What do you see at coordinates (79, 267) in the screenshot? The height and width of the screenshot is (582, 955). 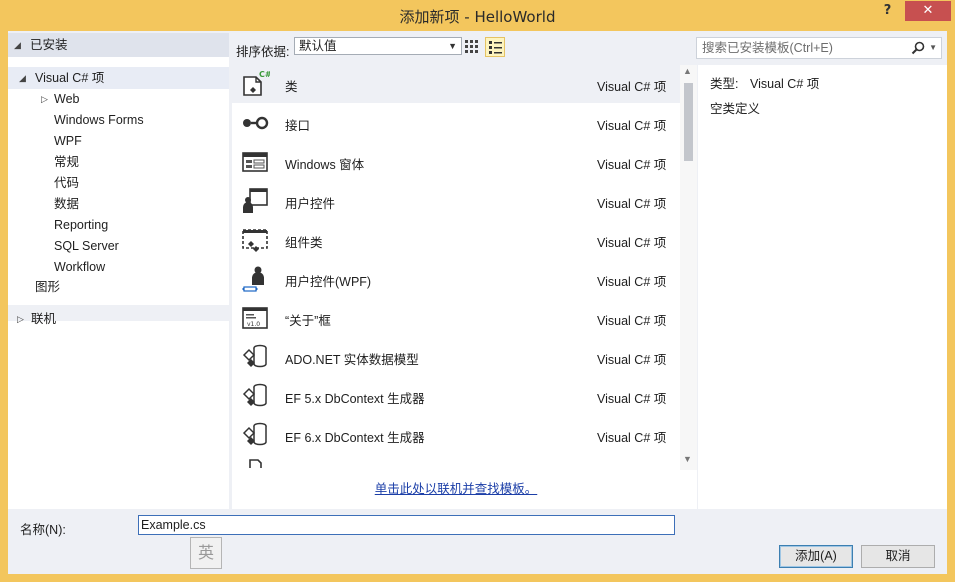 I see `tree-item-workflow: Workflow` at bounding box center [79, 267].